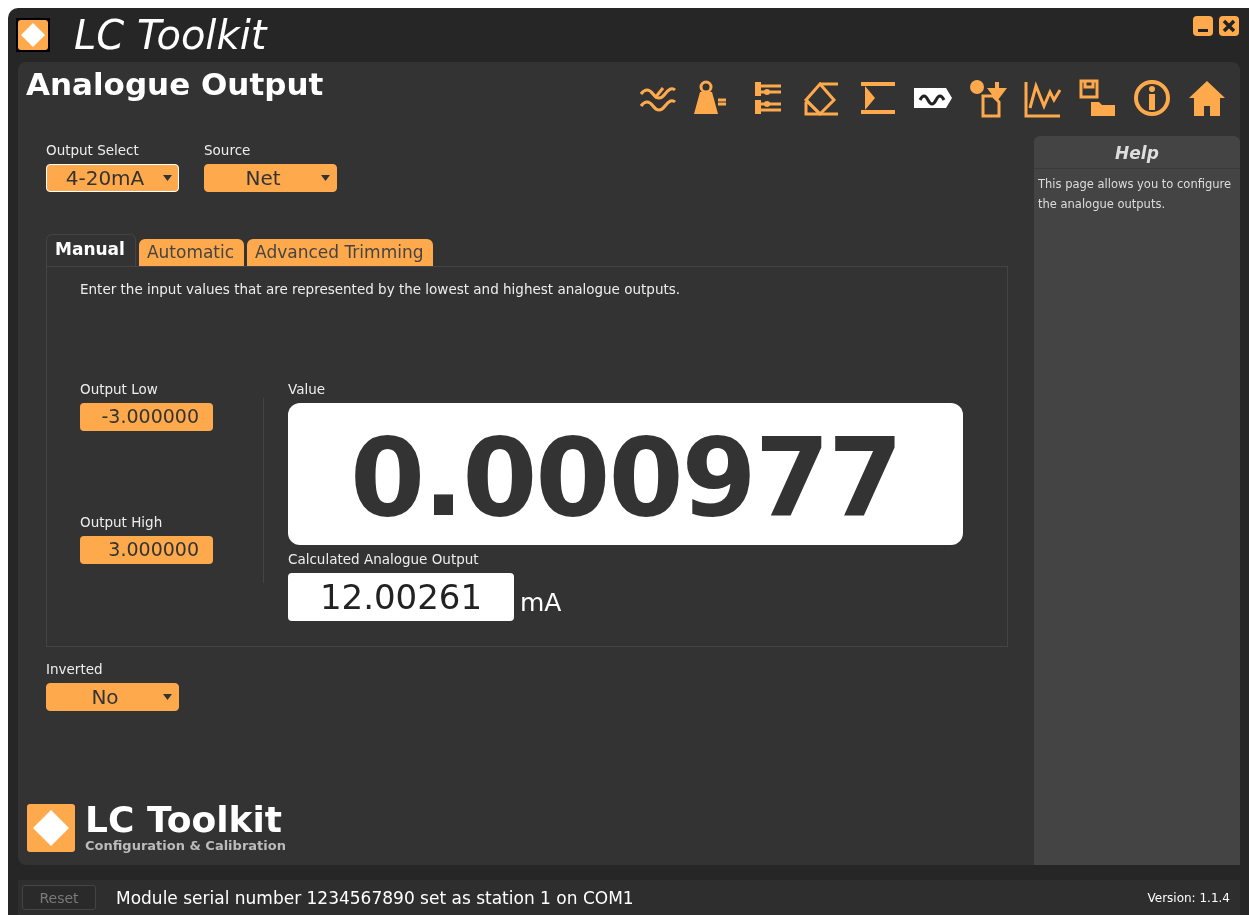 The width and height of the screenshot is (1249, 915). I want to click on help-title: Help, so click(1137, 152).